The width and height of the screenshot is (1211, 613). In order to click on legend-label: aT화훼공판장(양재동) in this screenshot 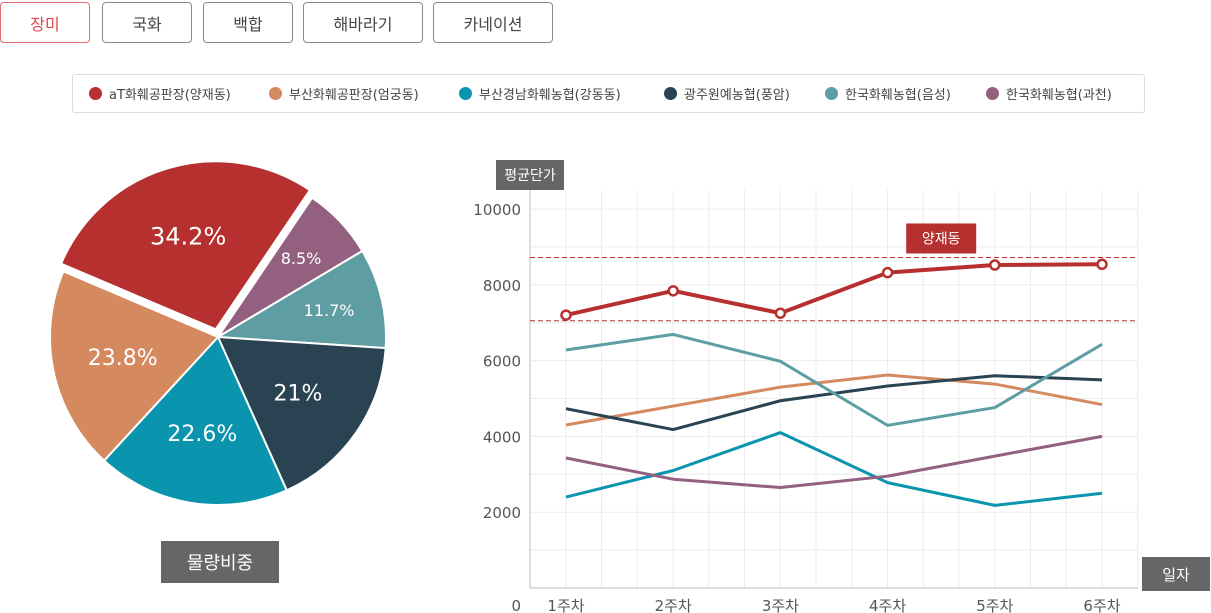, I will do `click(170, 95)`.